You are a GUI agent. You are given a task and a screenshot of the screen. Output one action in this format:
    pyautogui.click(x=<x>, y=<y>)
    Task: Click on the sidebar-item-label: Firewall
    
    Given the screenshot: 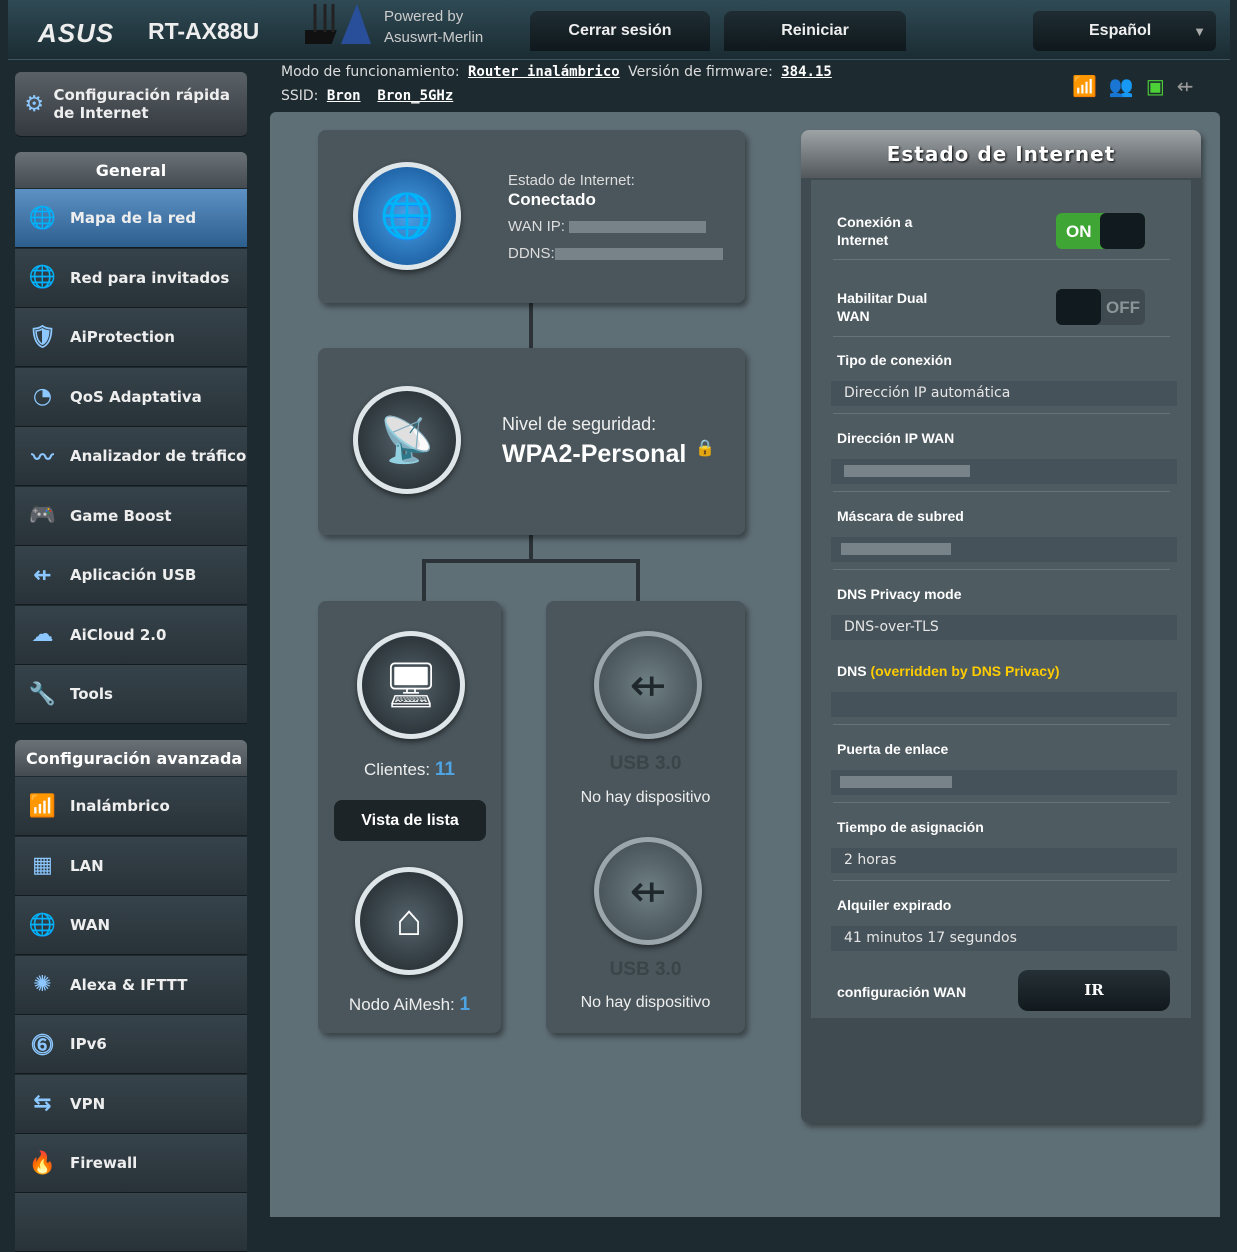 What is the action you would take?
    pyautogui.click(x=104, y=1163)
    